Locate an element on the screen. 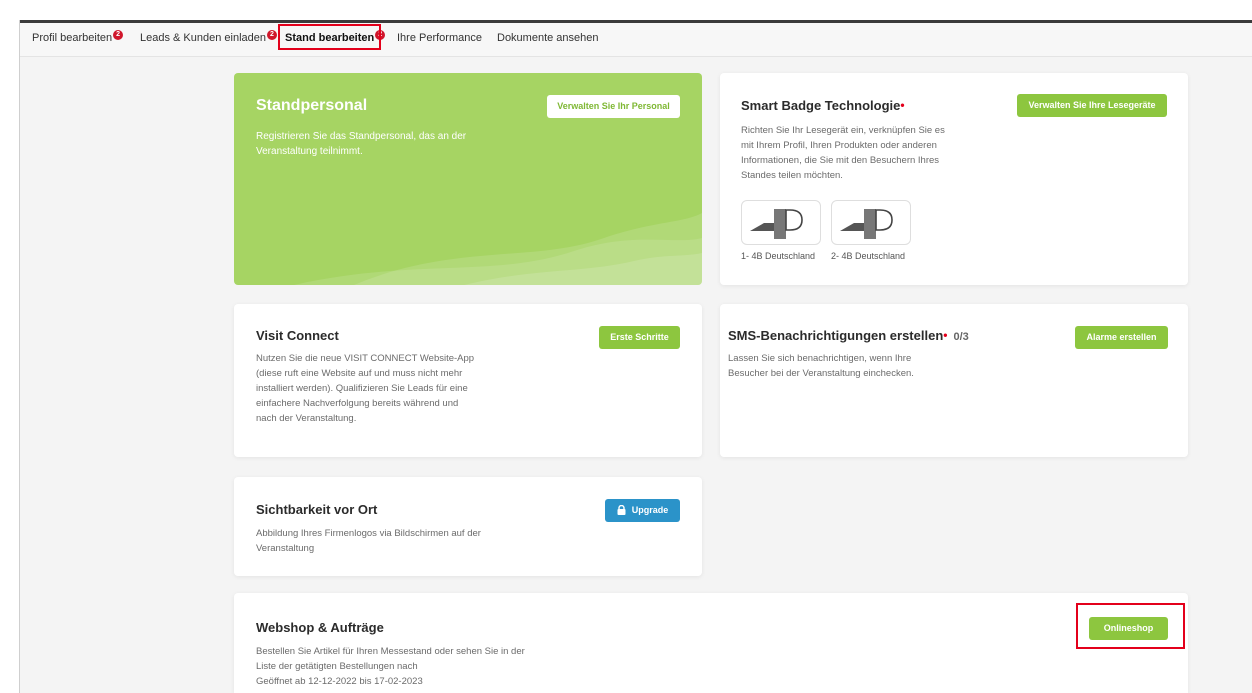 The width and height of the screenshot is (1252, 693). tab-leads-kunden-einladen: Leads & Kunden einladen 2 is located at coordinates (208, 38).